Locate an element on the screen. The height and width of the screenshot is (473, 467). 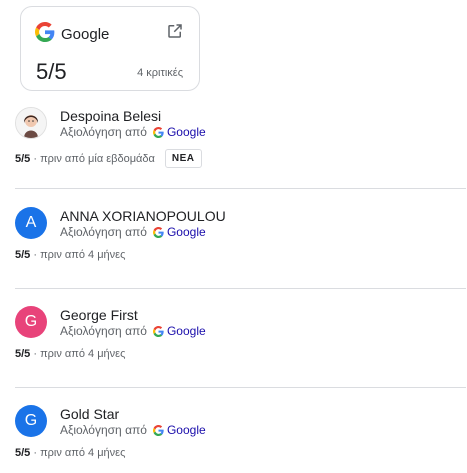
reviewer-name: Despoina Belesi is located at coordinates (110, 116).